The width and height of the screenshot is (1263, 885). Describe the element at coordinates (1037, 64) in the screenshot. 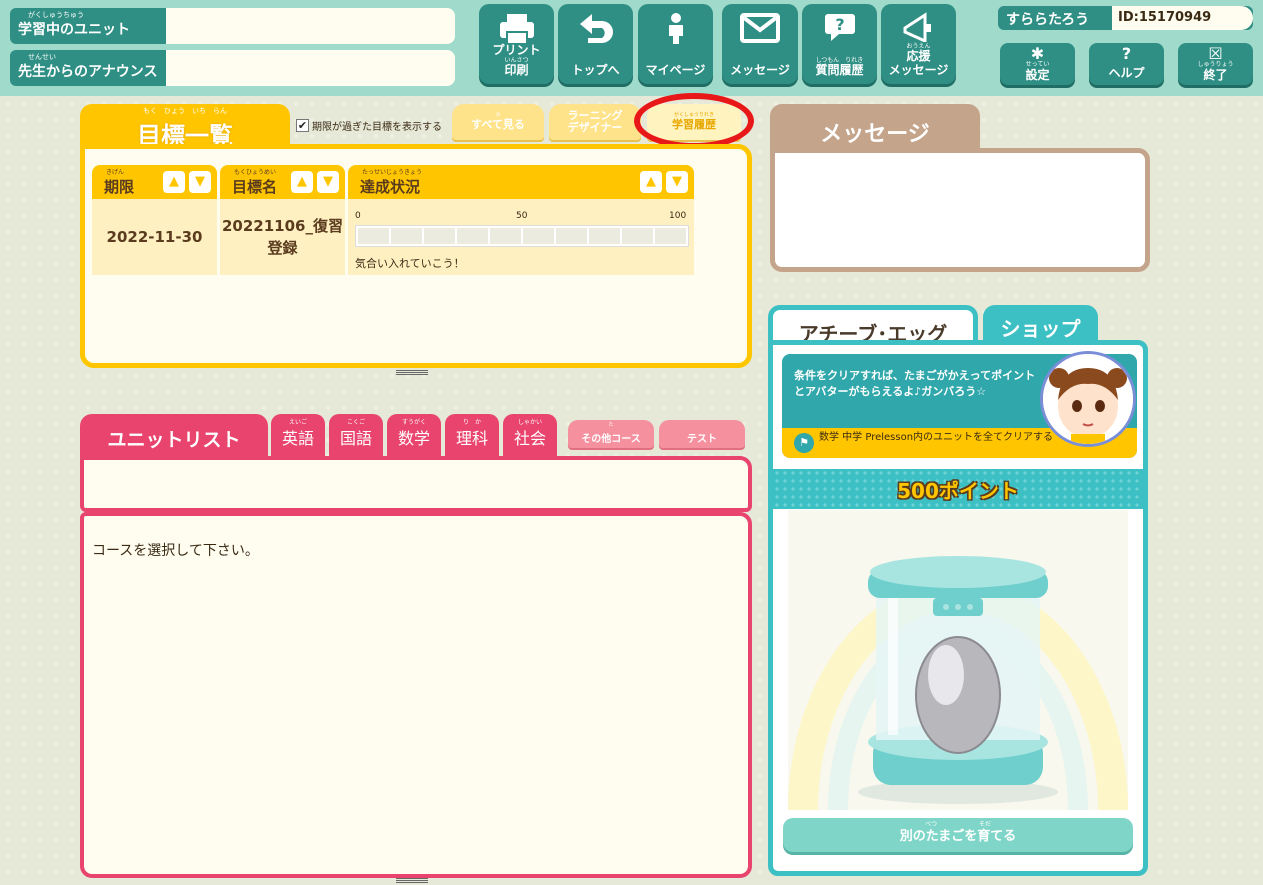

I see `settings-button: ✱ せってい 設定` at that location.